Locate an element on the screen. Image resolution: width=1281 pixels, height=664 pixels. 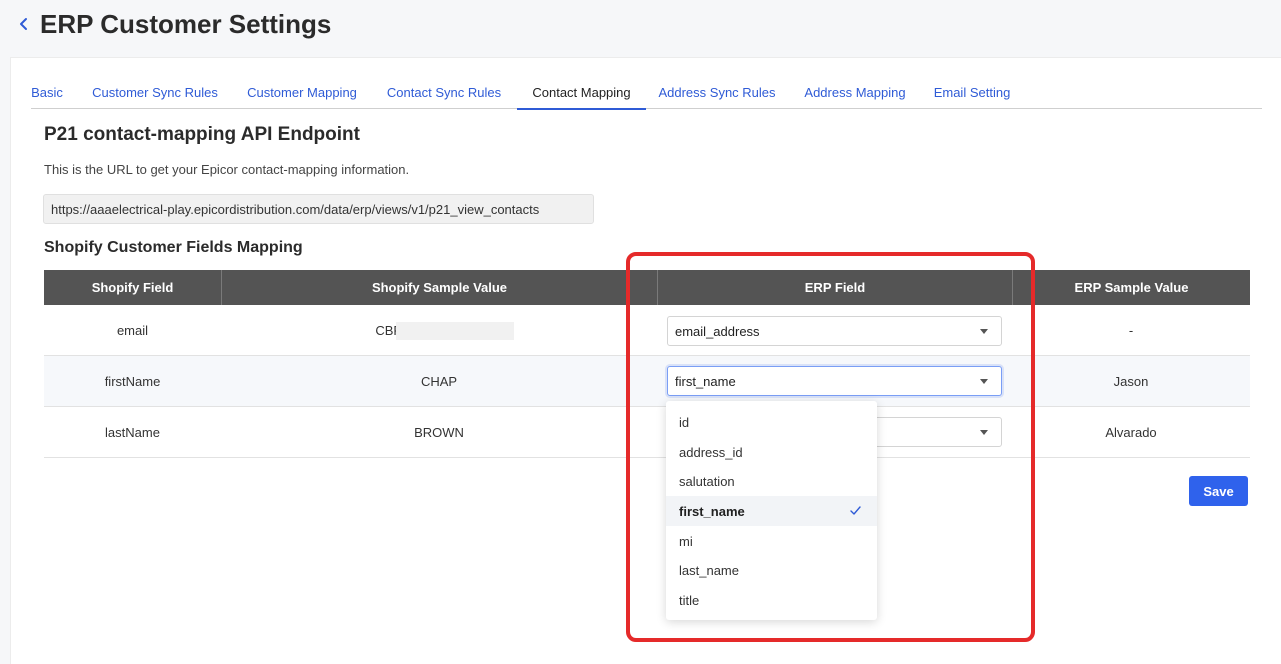
dropdown-option-address-id: address_id is located at coordinates (771, 452).